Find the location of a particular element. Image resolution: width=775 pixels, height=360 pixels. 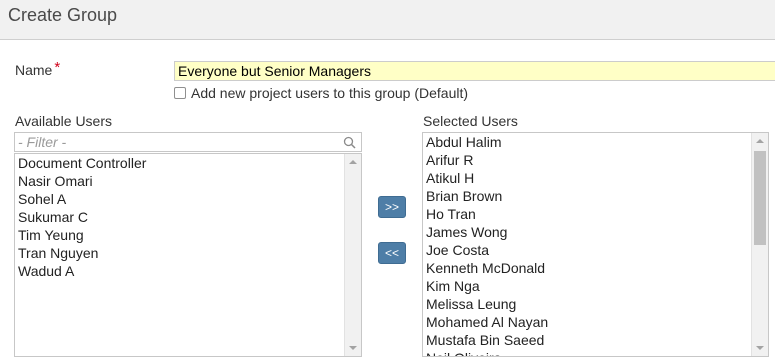

name-label: Name * is located at coordinates (38, 69).